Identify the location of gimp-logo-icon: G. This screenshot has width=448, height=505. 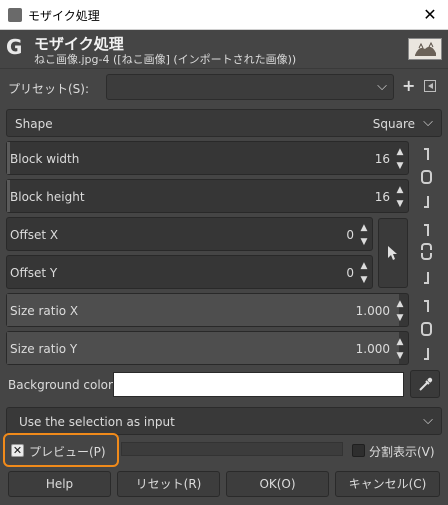
(14, 47).